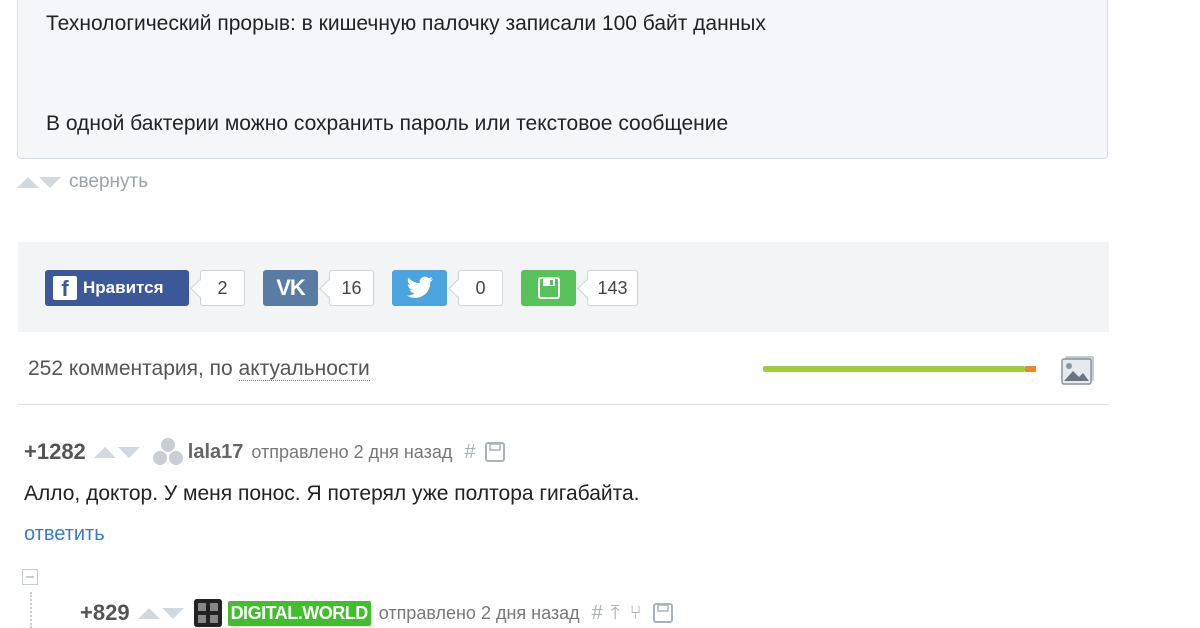 Image resolution: width=1200 pixels, height=628 pixels. What do you see at coordinates (612, 288) in the screenshot?
I see `save-count: 143` at bounding box center [612, 288].